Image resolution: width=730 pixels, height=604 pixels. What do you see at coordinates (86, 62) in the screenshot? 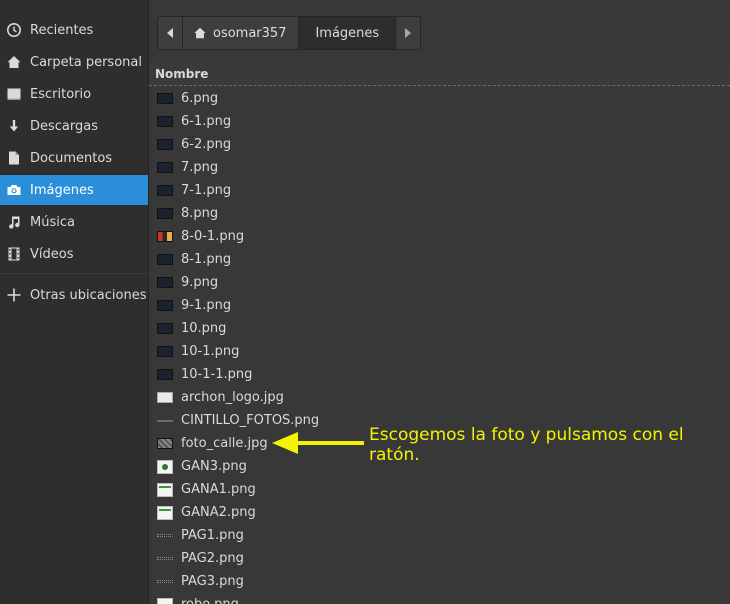
I see `sidebar-item-label: Carpeta personal` at bounding box center [86, 62].